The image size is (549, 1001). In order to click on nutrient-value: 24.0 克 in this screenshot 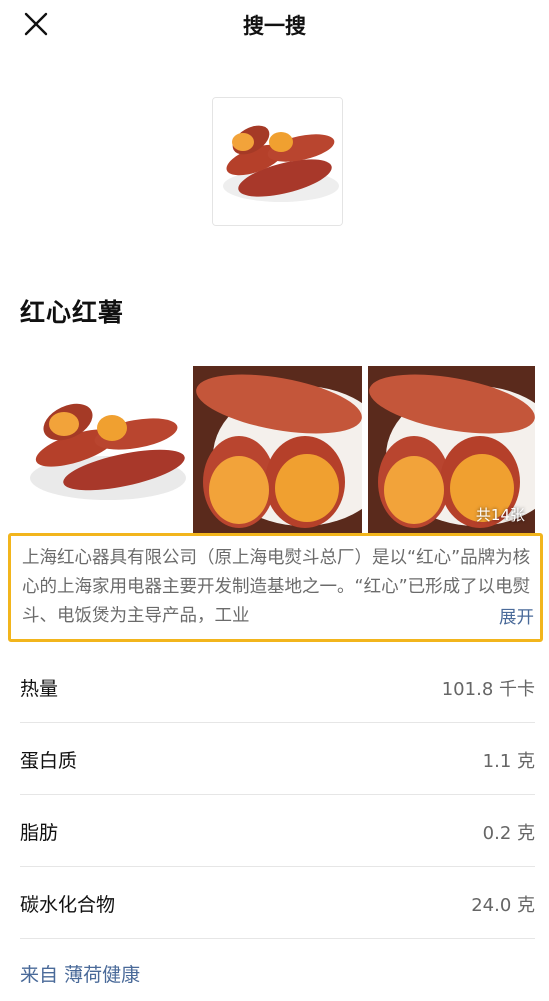, I will do `click(503, 905)`.